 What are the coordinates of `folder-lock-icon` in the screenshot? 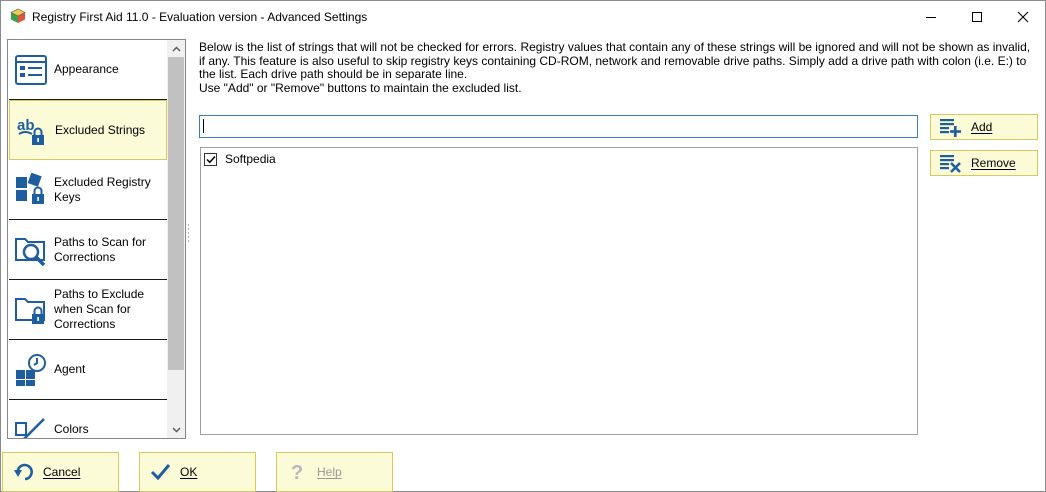 It's located at (30, 311).